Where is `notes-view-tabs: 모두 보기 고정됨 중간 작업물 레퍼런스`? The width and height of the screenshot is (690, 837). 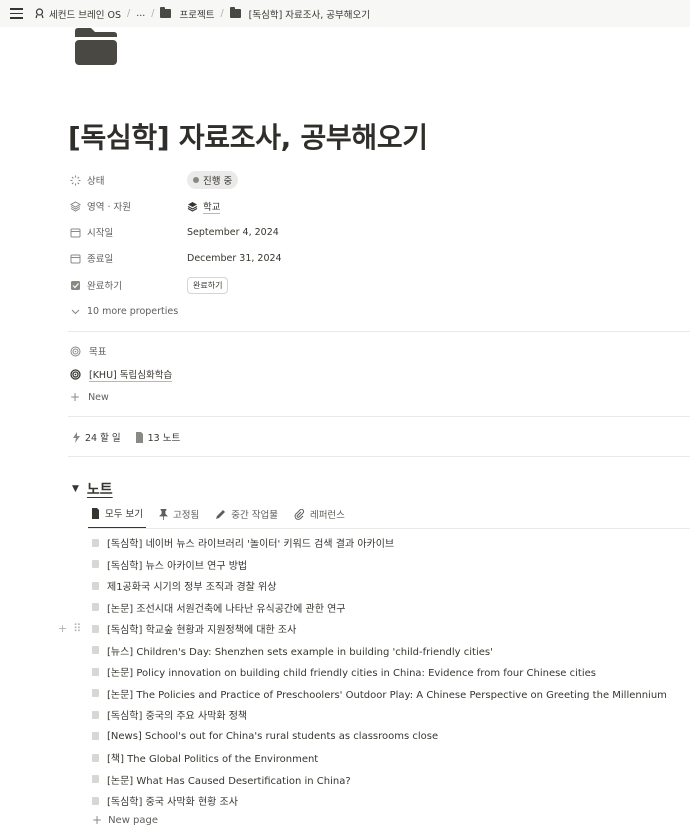 notes-view-tabs: 모두 보기 고정됨 중간 작업물 레퍼런스 is located at coordinates (218, 516).